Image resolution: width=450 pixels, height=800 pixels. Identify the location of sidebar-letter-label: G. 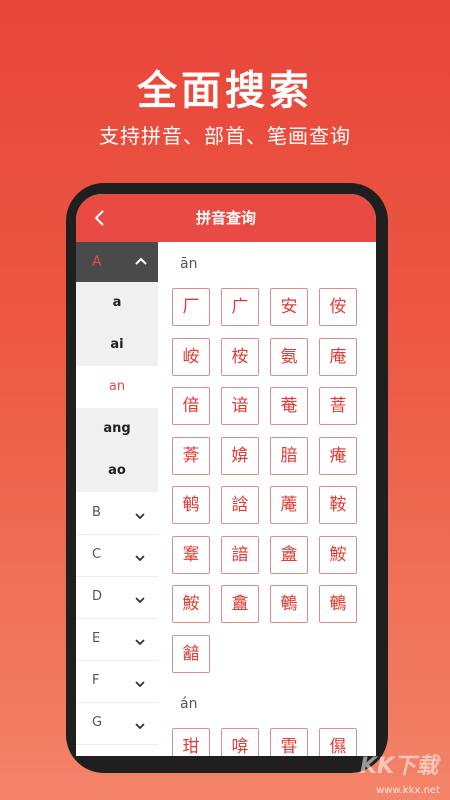
(97, 722).